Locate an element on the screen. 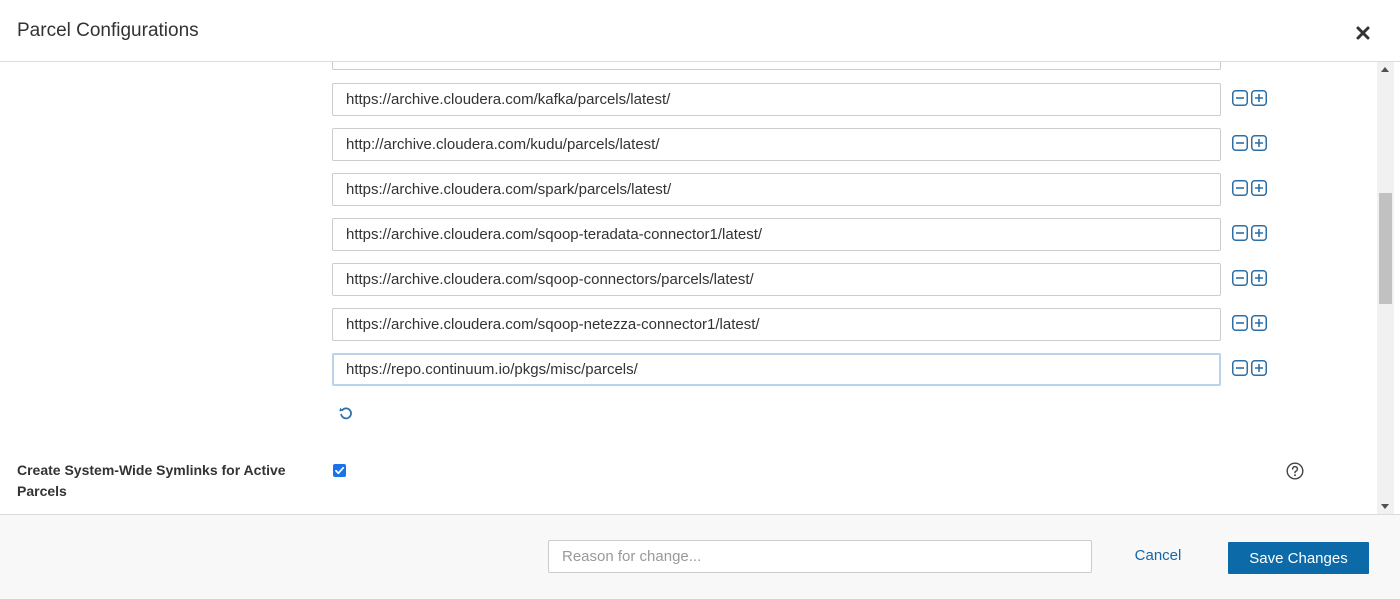 This screenshot has width=1400, height=599. url-input-kudu is located at coordinates (776, 144).